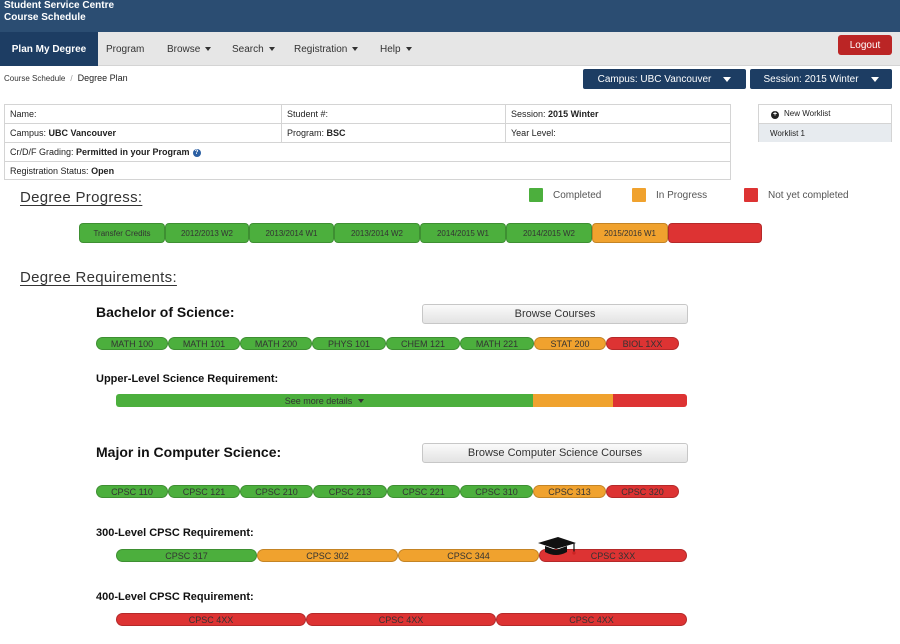  What do you see at coordinates (367, 171) in the screenshot?
I see `registration-status-cell: Registration Status: Open` at bounding box center [367, 171].